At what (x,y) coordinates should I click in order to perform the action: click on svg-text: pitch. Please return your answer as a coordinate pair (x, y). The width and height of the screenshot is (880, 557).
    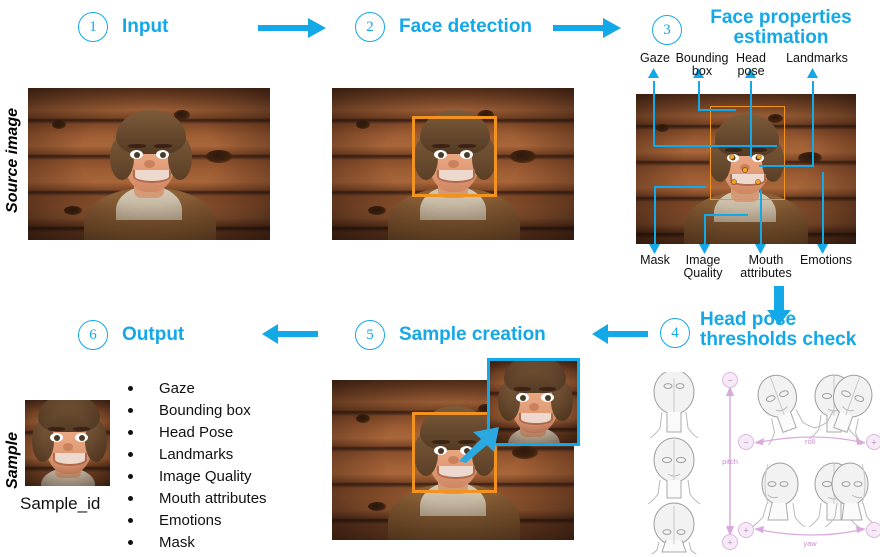
    Looking at the image, I should click on (730, 461).